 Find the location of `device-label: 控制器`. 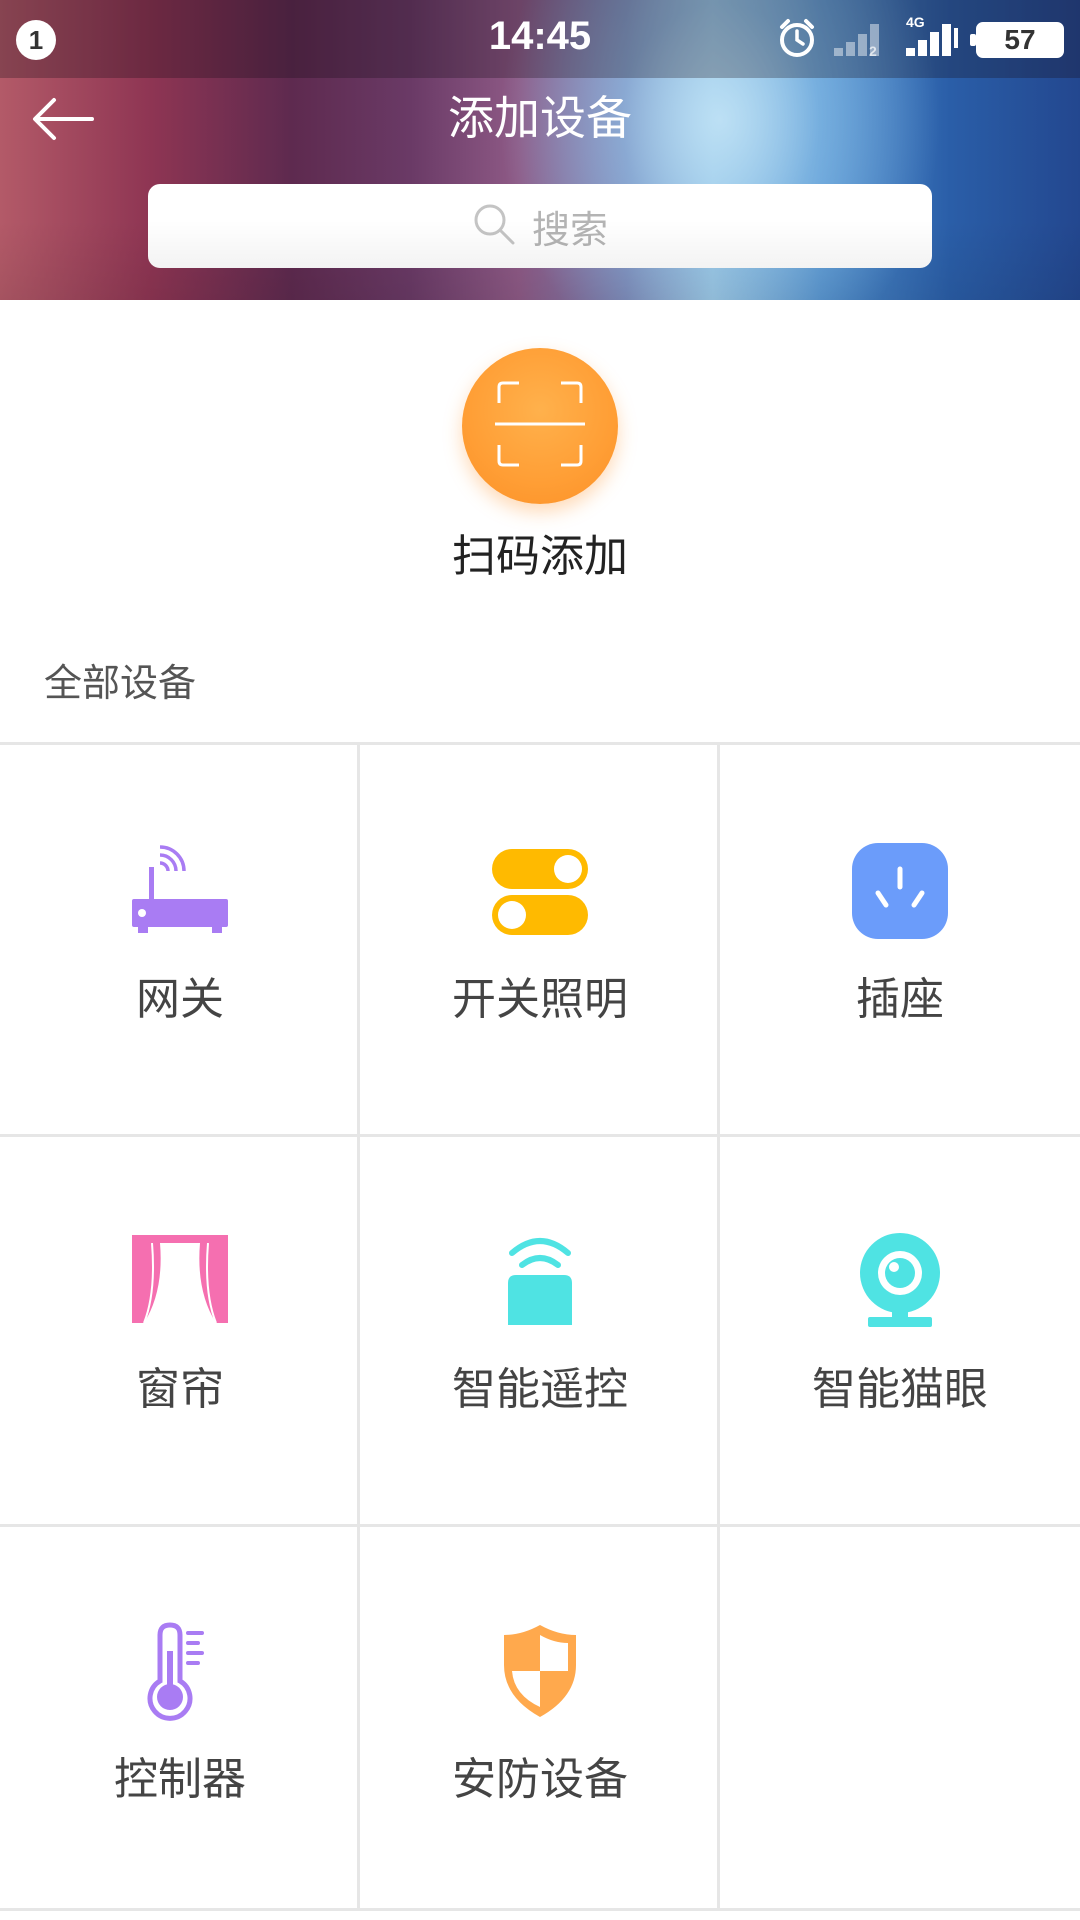

device-label: 控制器 is located at coordinates (180, 1779).